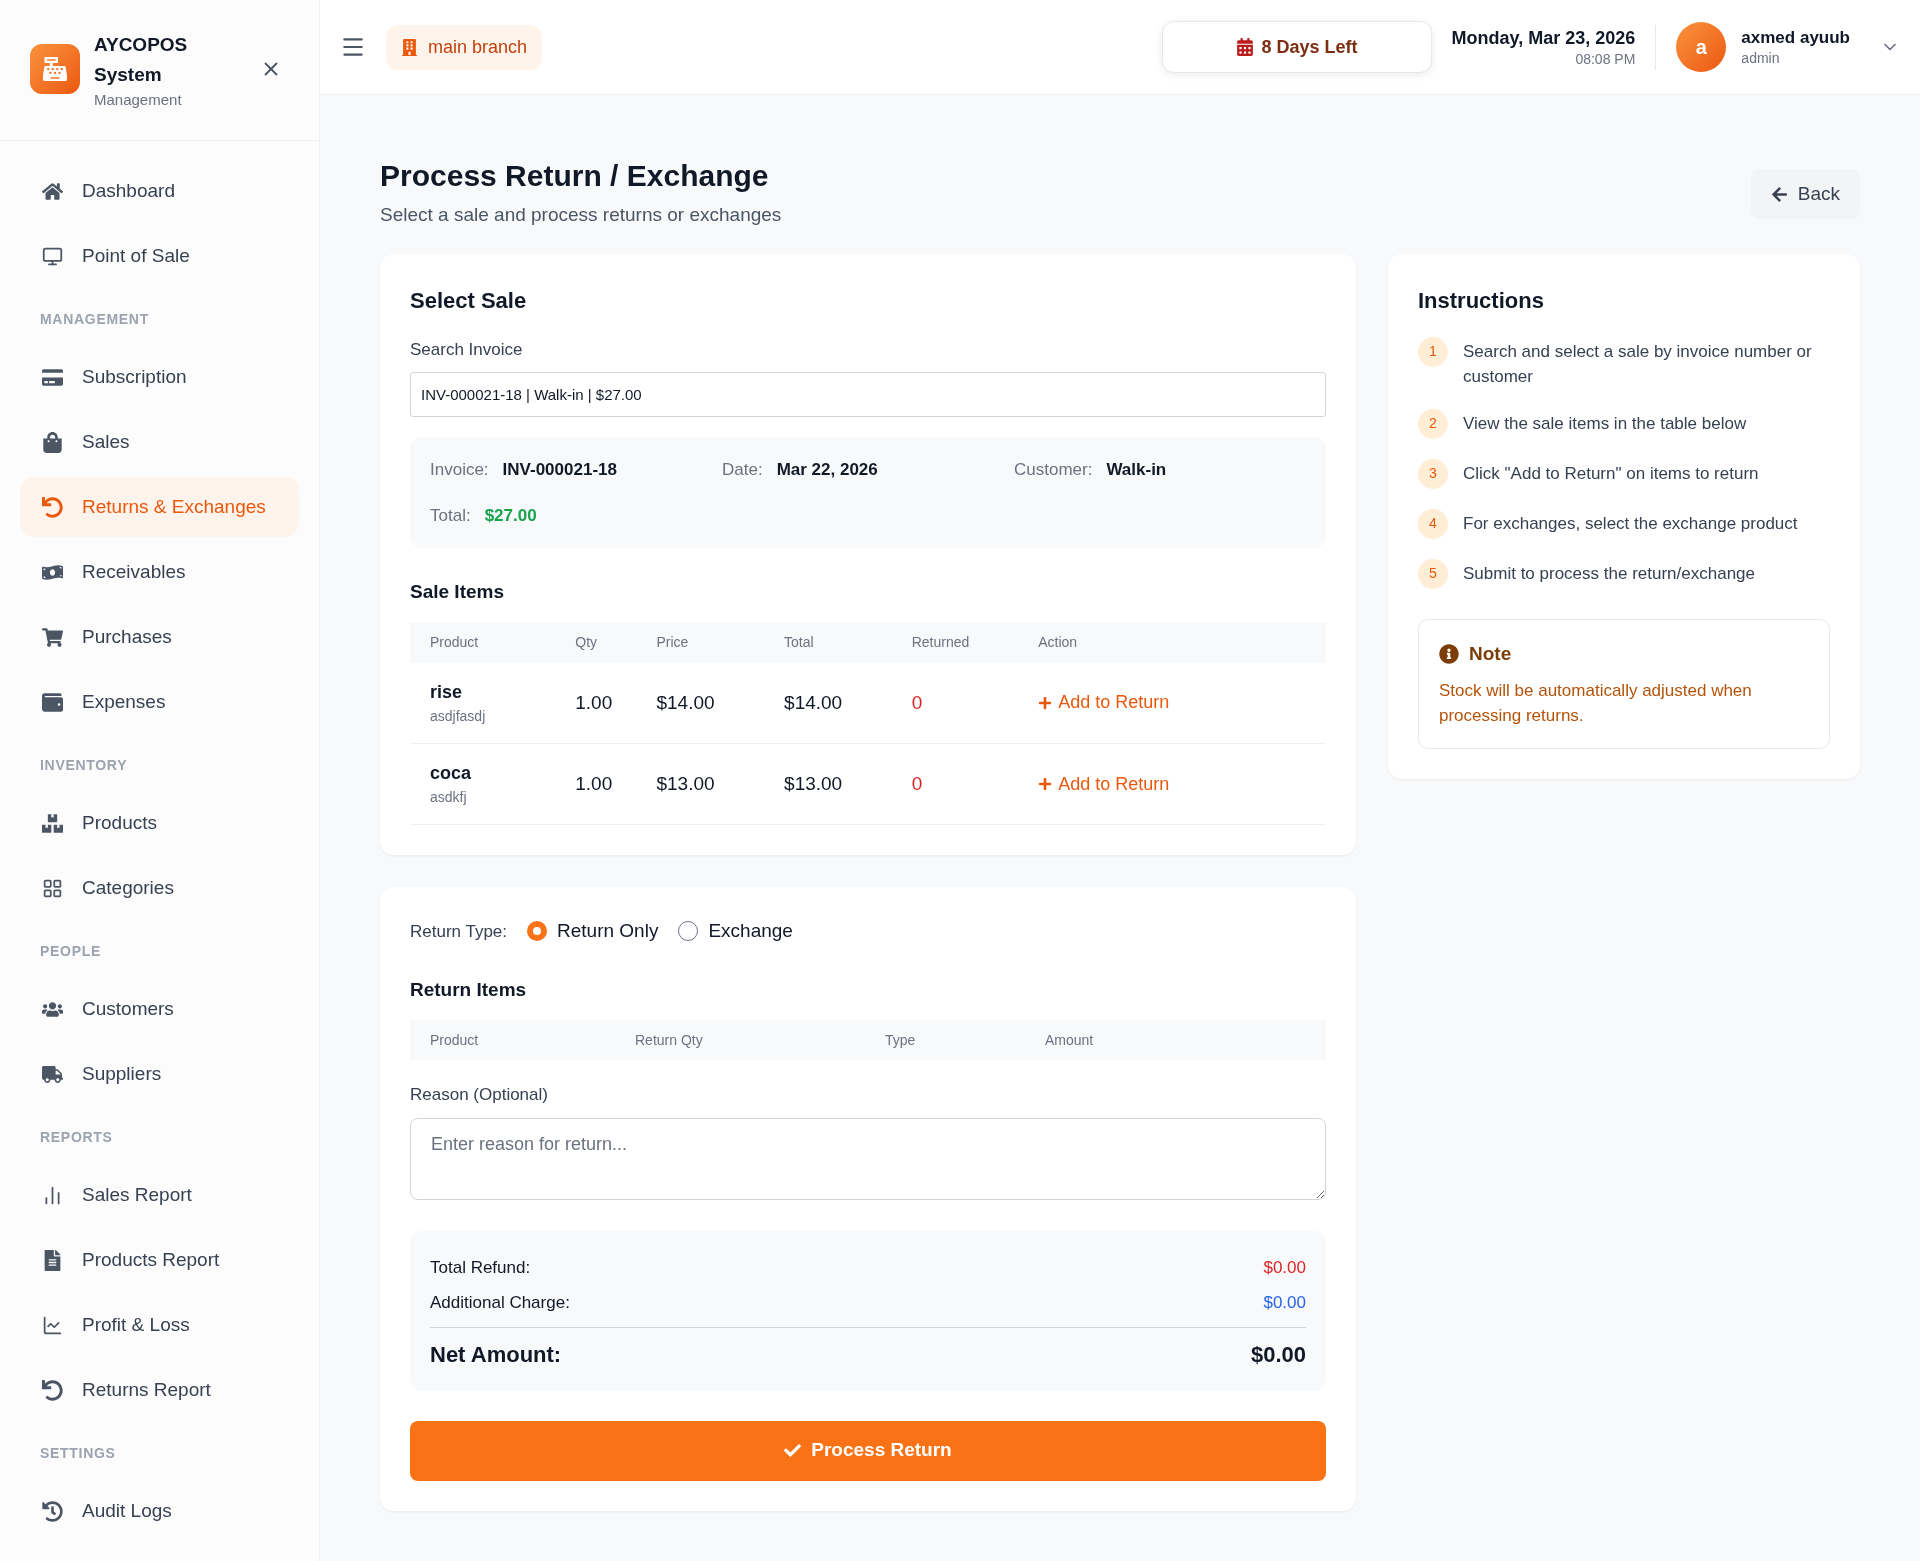 This screenshot has width=1920, height=1561. Describe the element at coordinates (1278, 1354) in the screenshot. I see `net-amount-value: $0.00` at that location.